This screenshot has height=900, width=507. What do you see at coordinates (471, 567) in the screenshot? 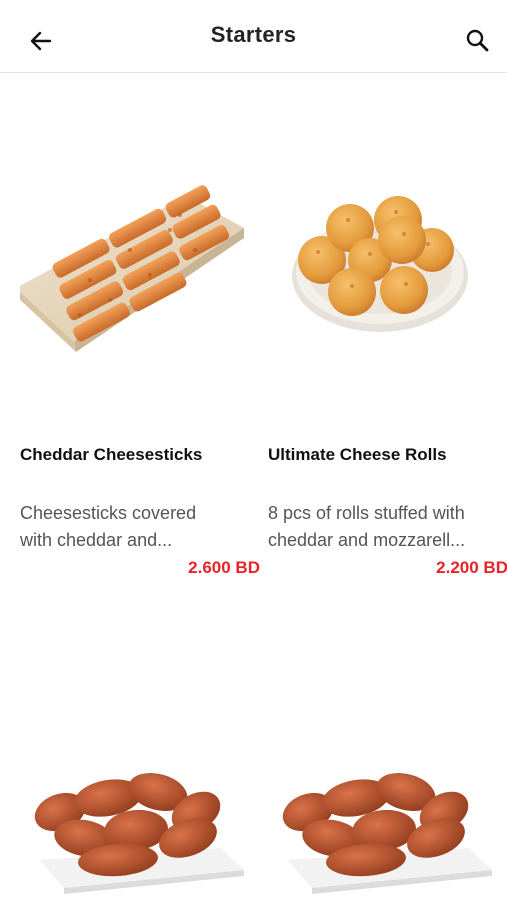
I see `product-price: 2.200 BD` at bounding box center [471, 567].